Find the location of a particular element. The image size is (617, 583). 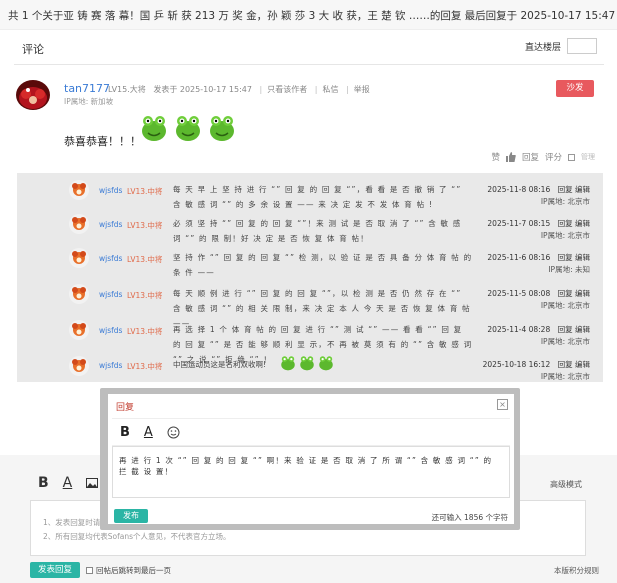

reply-emoji-group is located at coordinates (307, 363).